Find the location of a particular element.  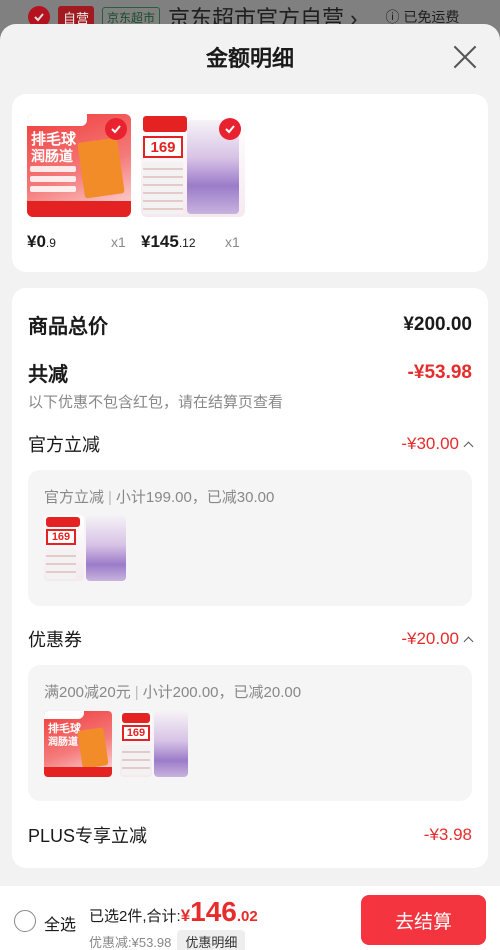

product-item: 169 ¥145.12 x1 is located at coordinates (193, 182).